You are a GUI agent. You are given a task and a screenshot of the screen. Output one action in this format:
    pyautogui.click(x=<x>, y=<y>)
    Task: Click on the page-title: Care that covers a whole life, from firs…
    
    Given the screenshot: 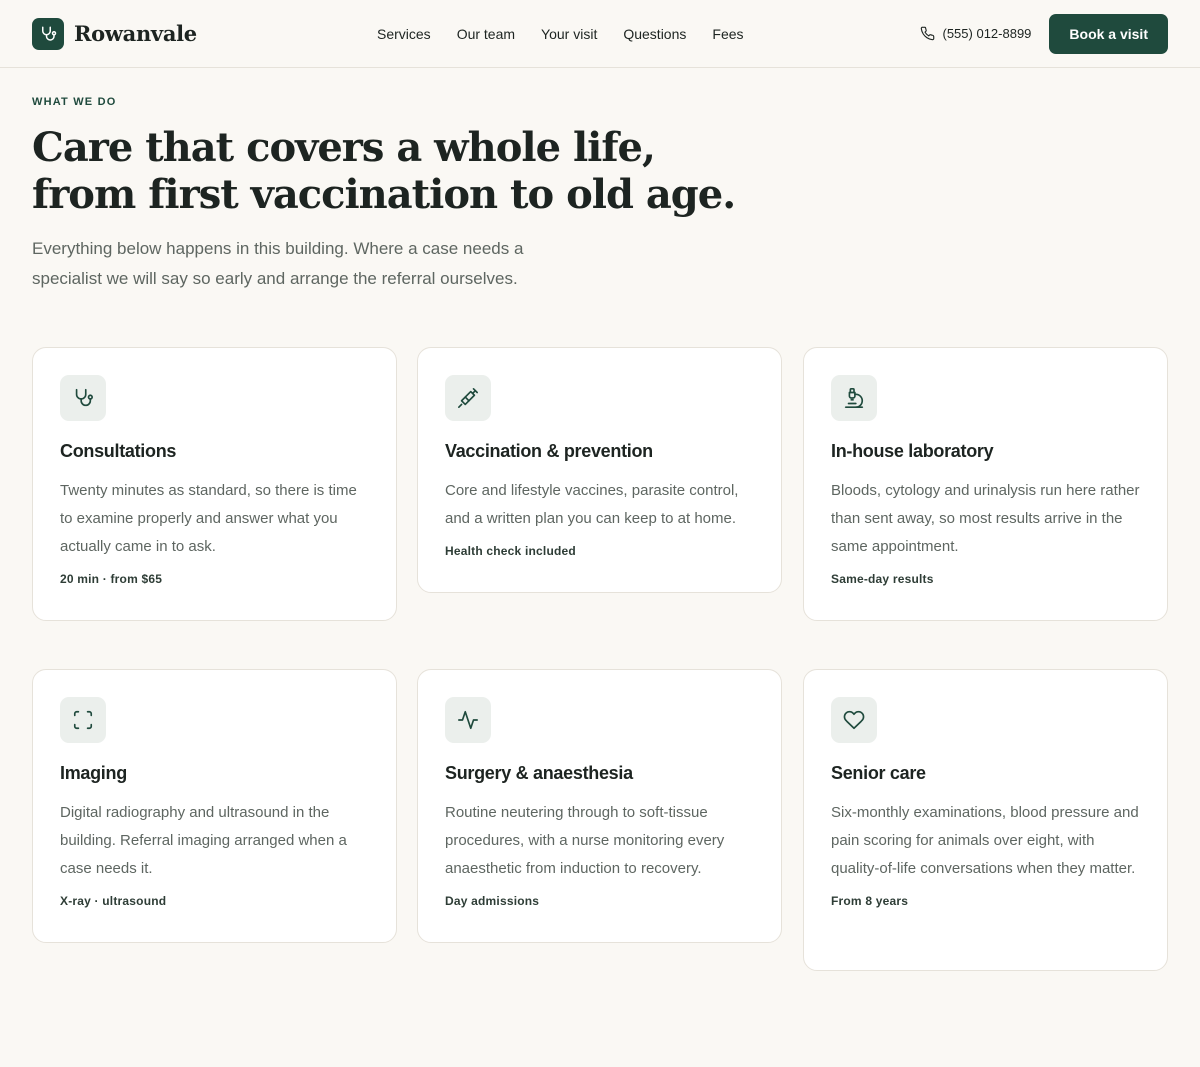 What is the action you would take?
    pyautogui.click(x=392, y=171)
    